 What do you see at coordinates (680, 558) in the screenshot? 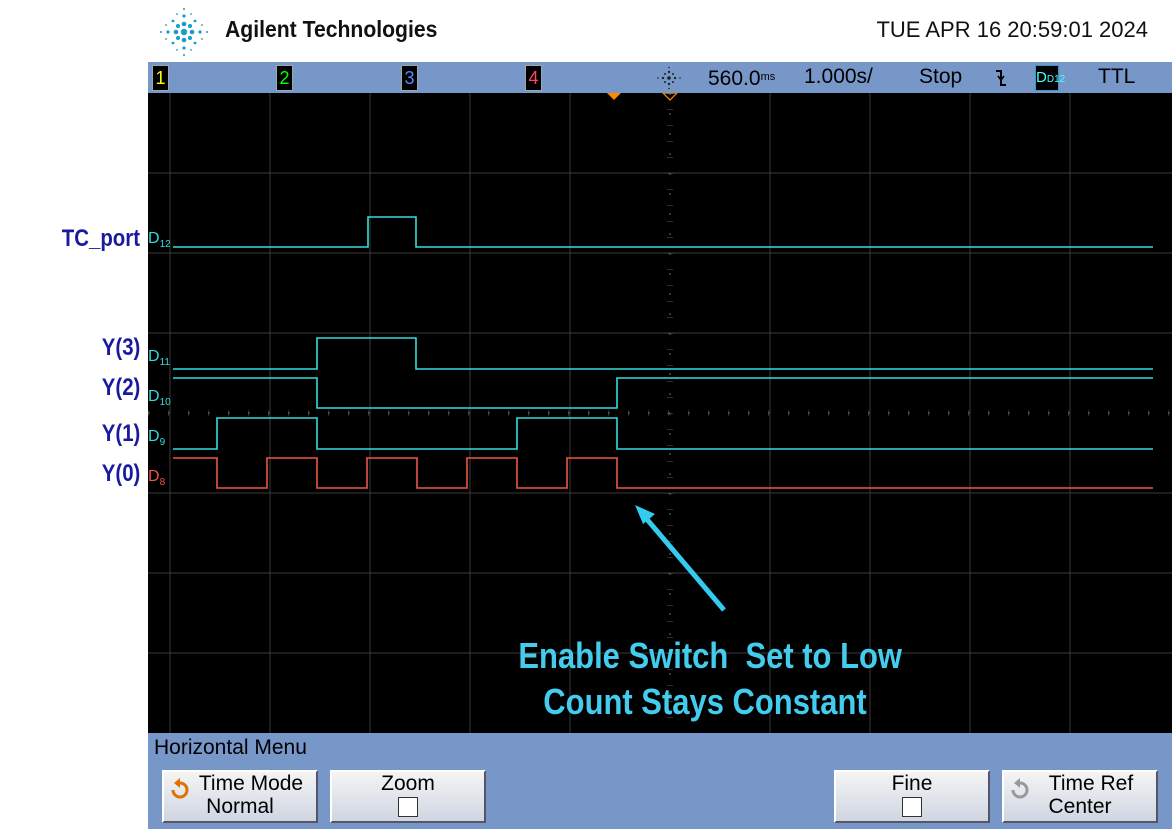
I see `annotation-arrow` at bounding box center [680, 558].